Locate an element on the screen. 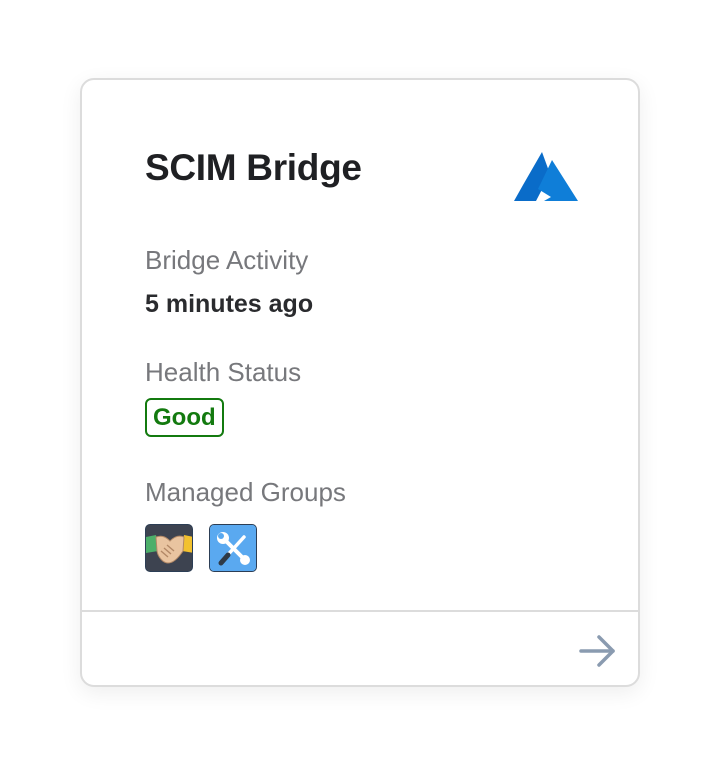 The image size is (720, 768). wrench-screwdriver-icon is located at coordinates (233, 548).